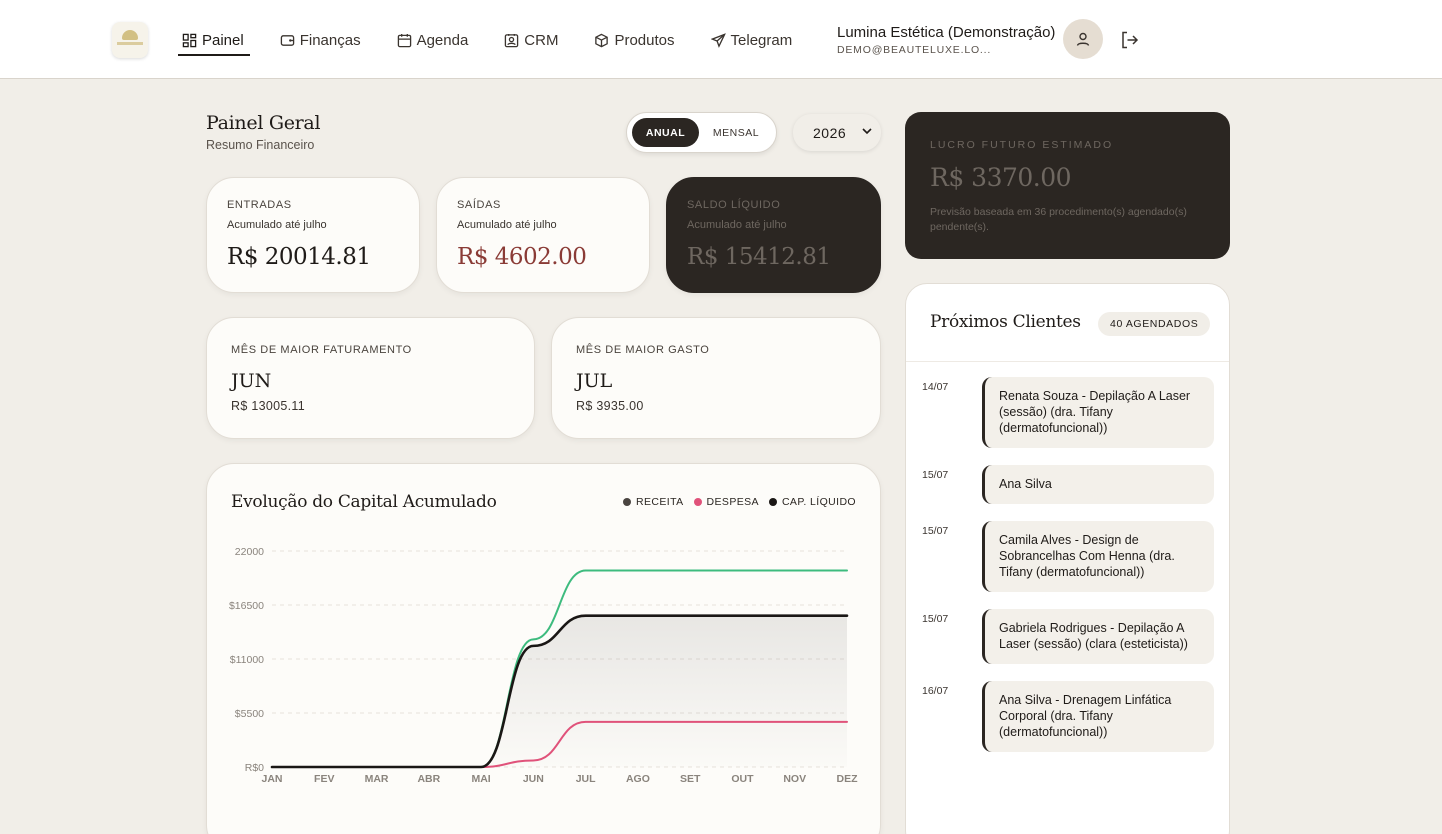 This screenshot has height=834, width=1442. I want to click on nav-item-agenda: Agenda, so click(433, 40).